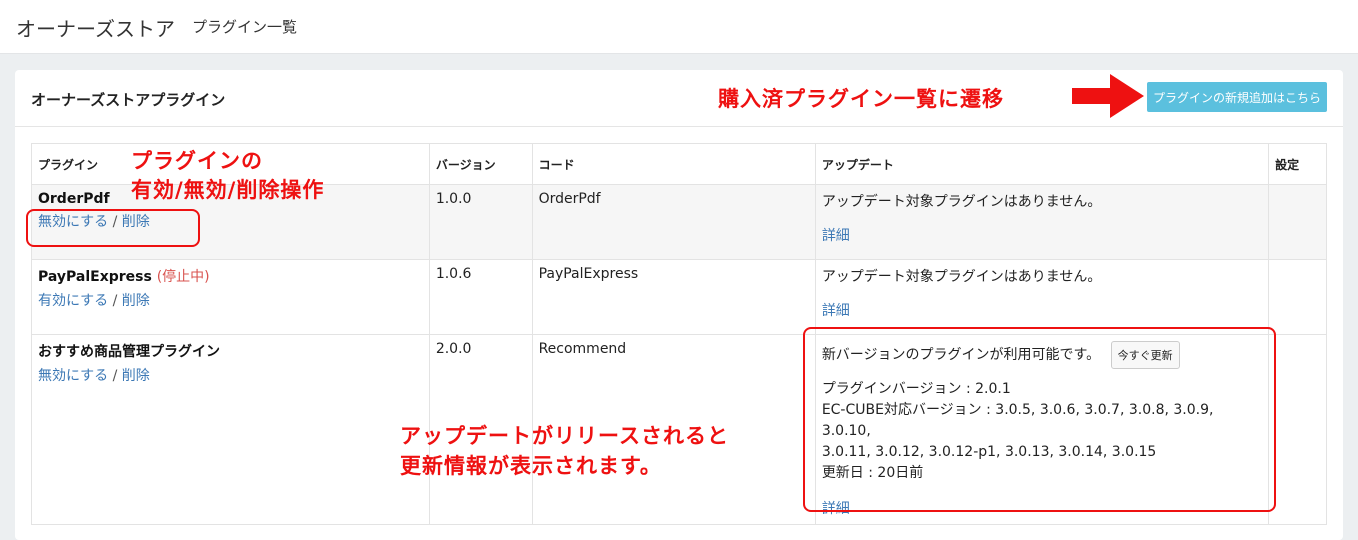 The width and height of the screenshot is (1358, 540). Describe the element at coordinates (531, 466) in the screenshot. I see `annotation-release-line2: 更新情報が表示されます。` at that location.